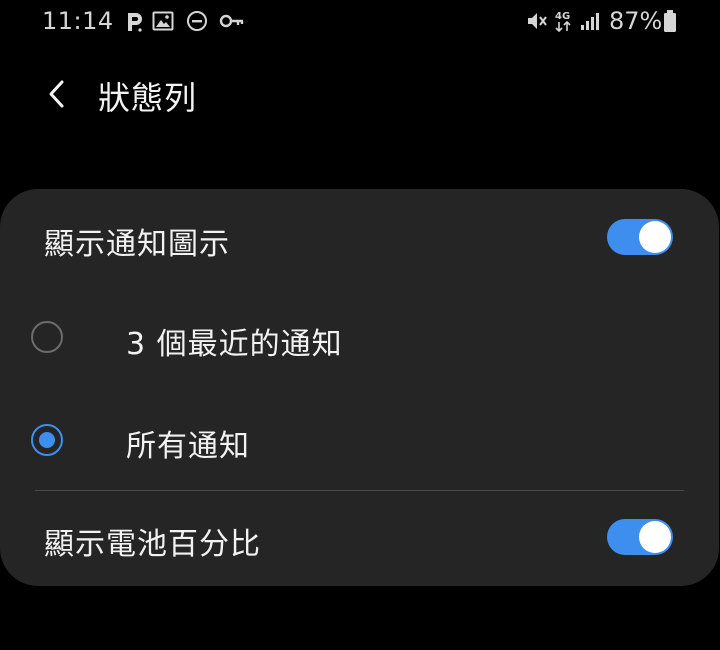 This screenshot has height=650, width=720. I want to click on page-title: 狀態列, so click(148, 98).